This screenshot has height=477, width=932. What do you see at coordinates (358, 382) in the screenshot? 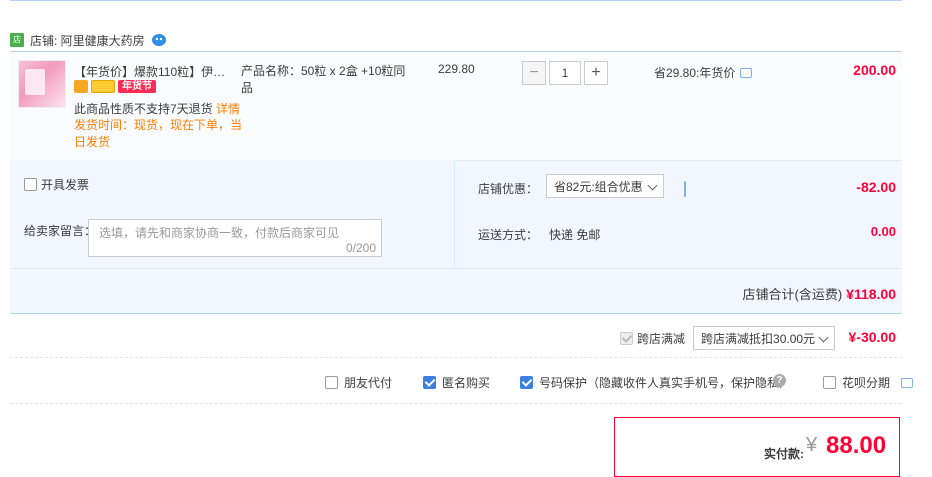
I see `friend-pay-option: 朋友代付` at bounding box center [358, 382].